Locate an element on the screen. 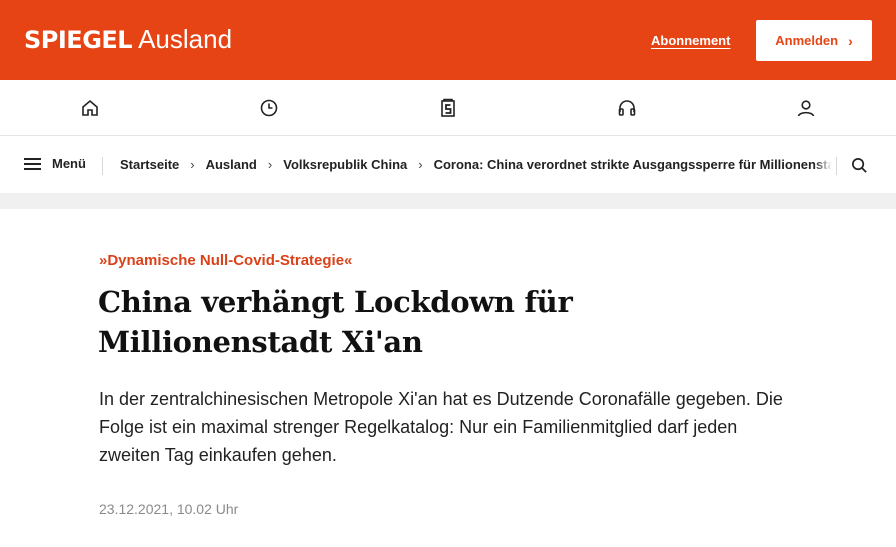  subscription-link: Abonnement is located at coordinates (690, 40).